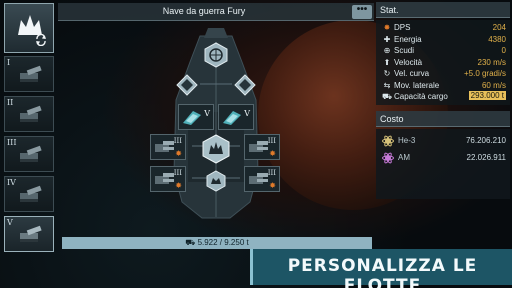 The image size is (512, 288). I want to click on slot-number: II, so click(10, 102).